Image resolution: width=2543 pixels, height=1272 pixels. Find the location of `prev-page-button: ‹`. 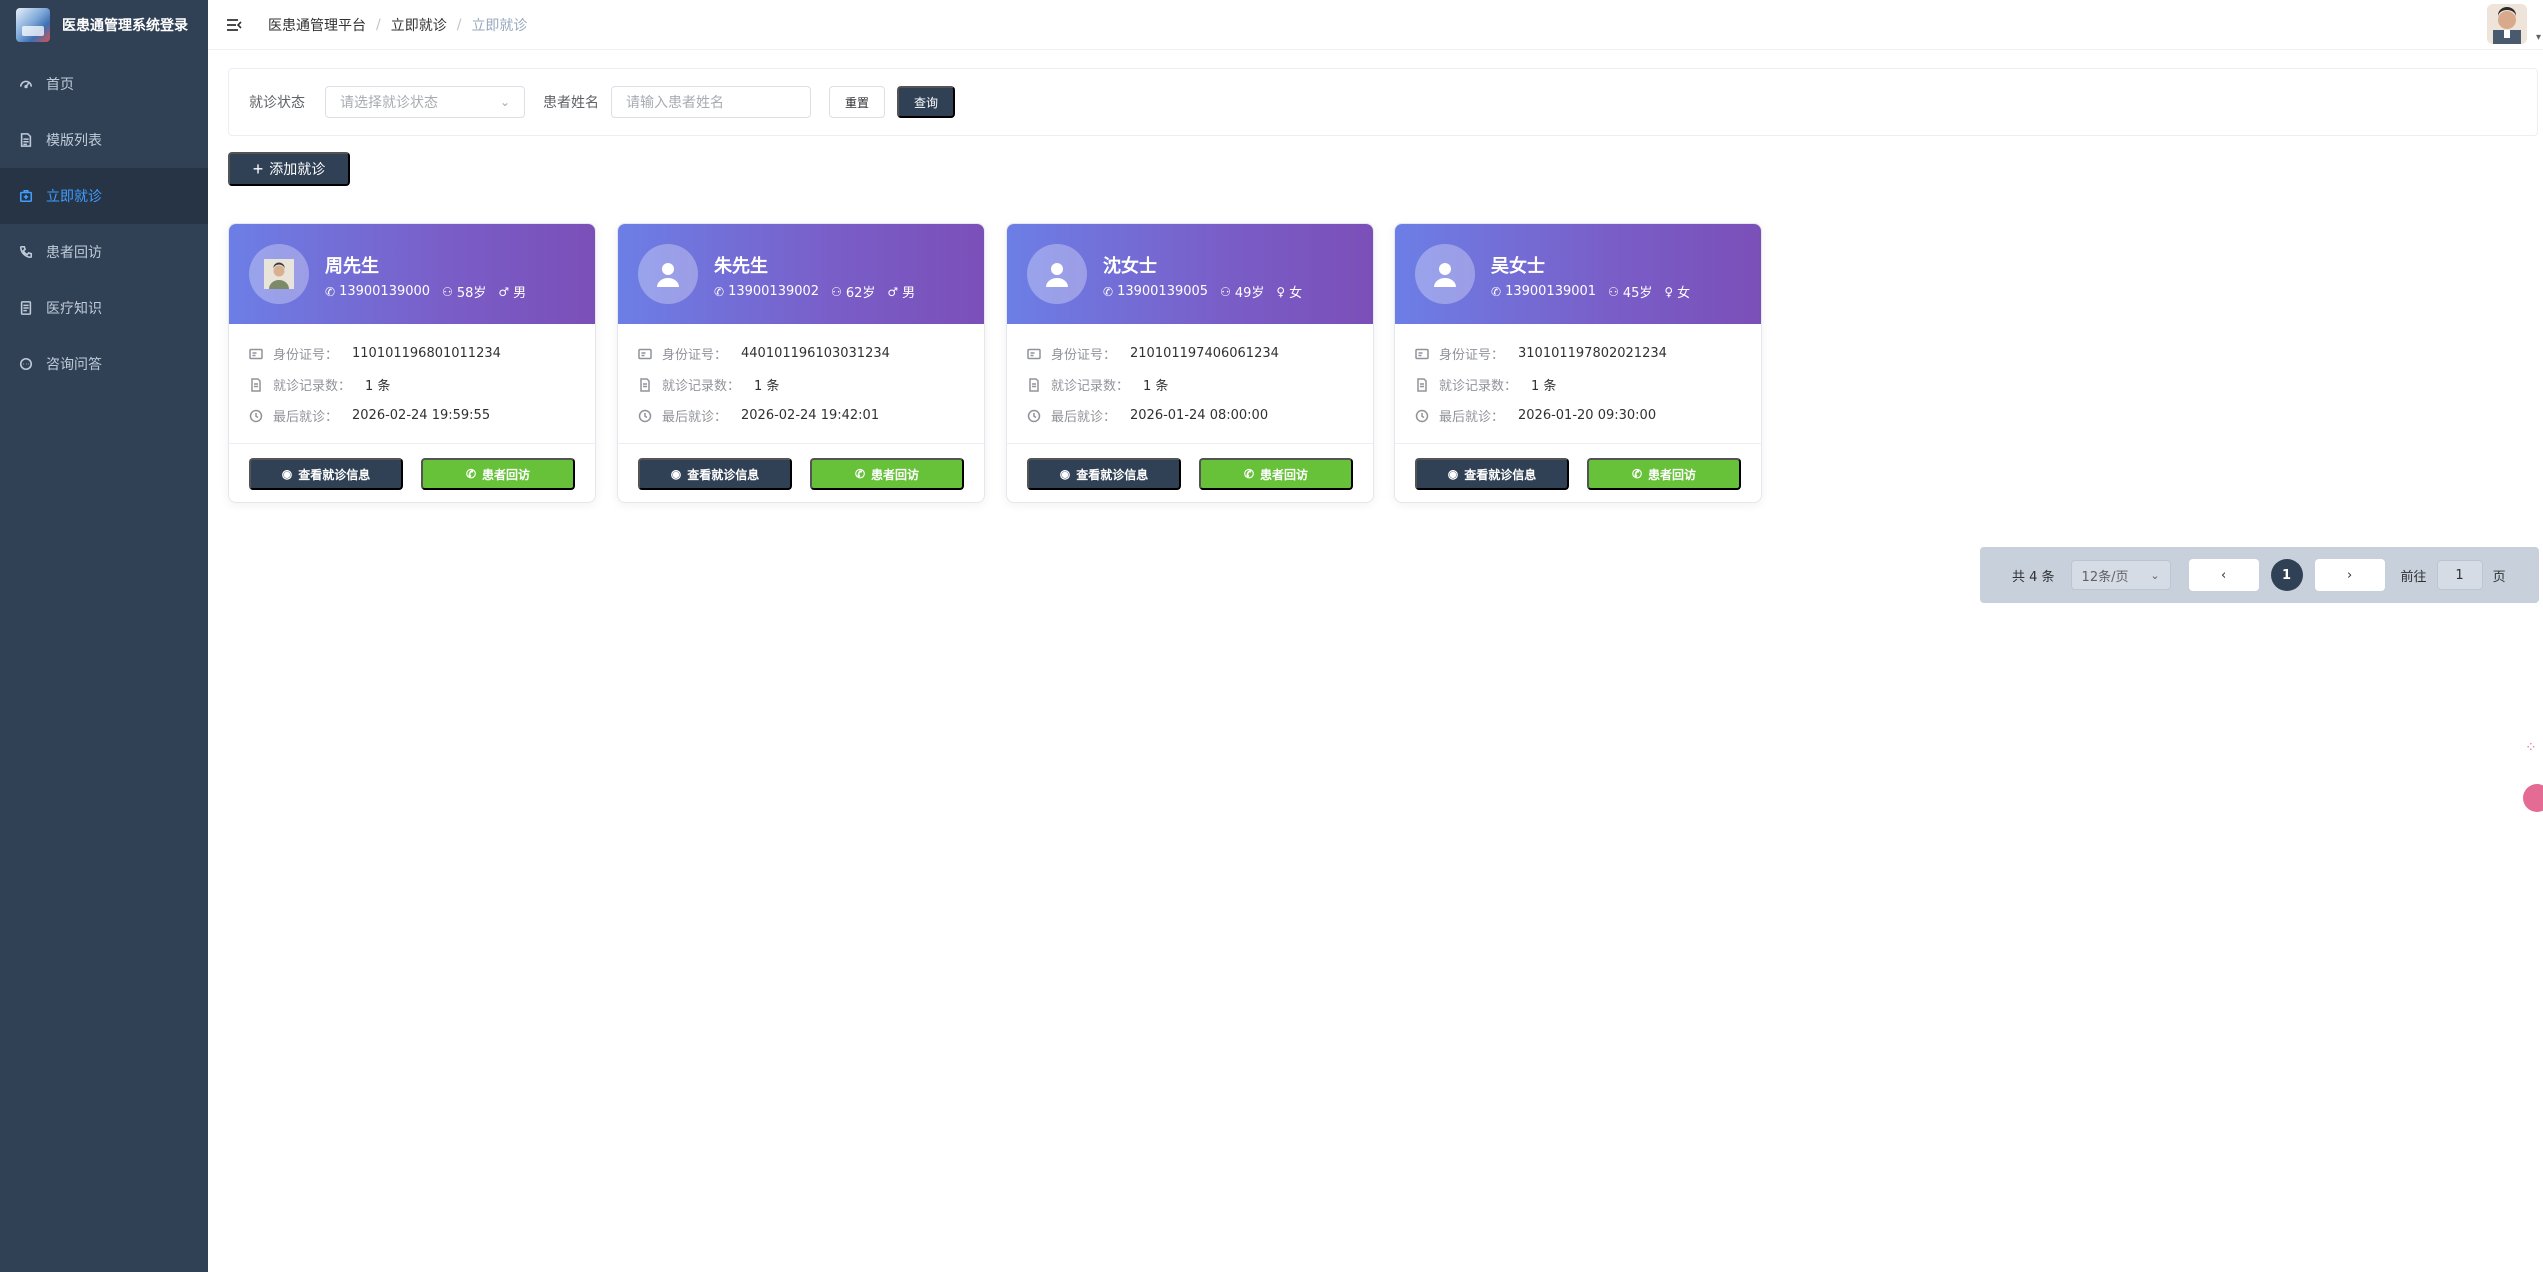

prev-page-button: ‹ is located at coordinates (2223, 575).